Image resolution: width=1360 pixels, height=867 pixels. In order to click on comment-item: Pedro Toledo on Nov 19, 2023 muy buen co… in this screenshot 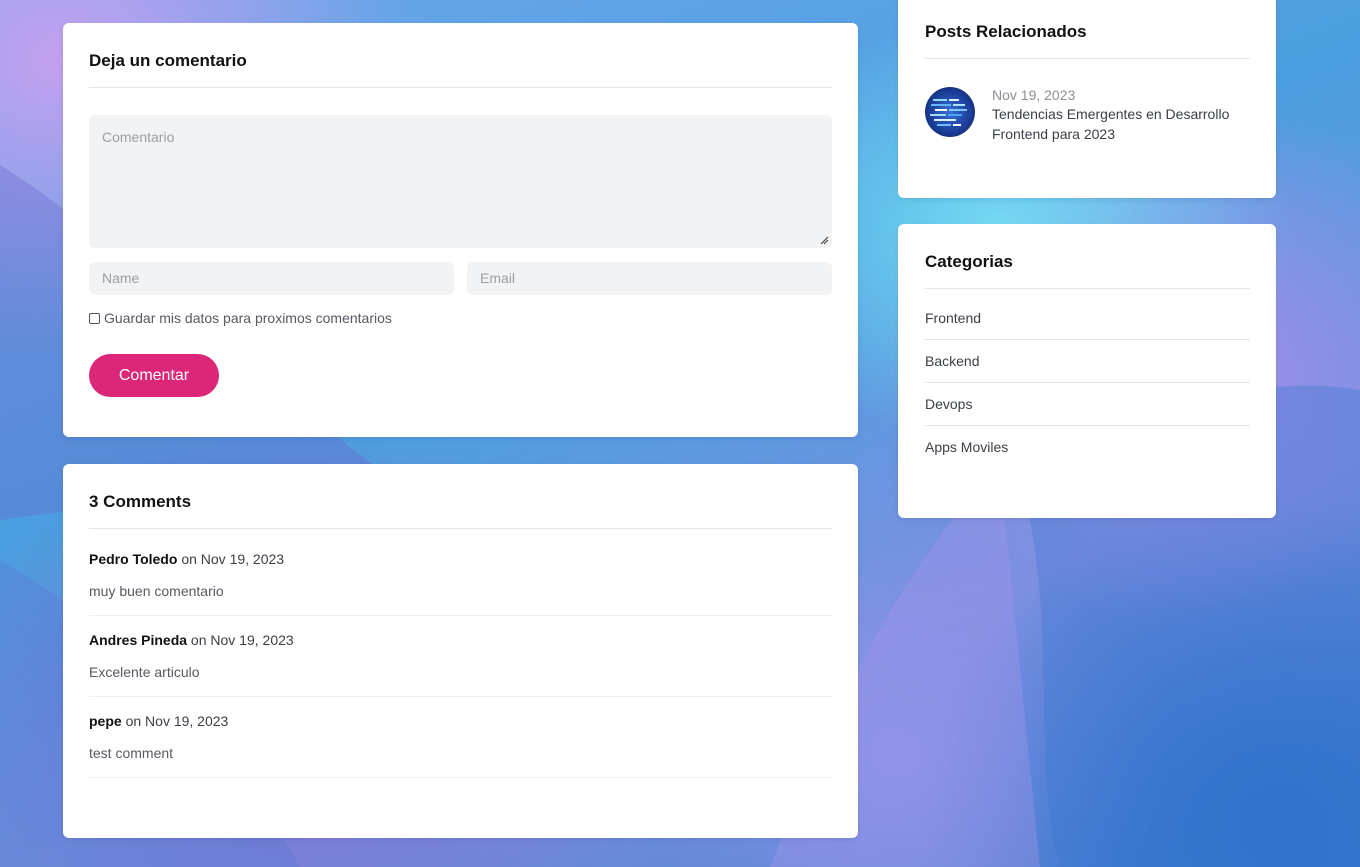, I will do `click(460, 572)`.